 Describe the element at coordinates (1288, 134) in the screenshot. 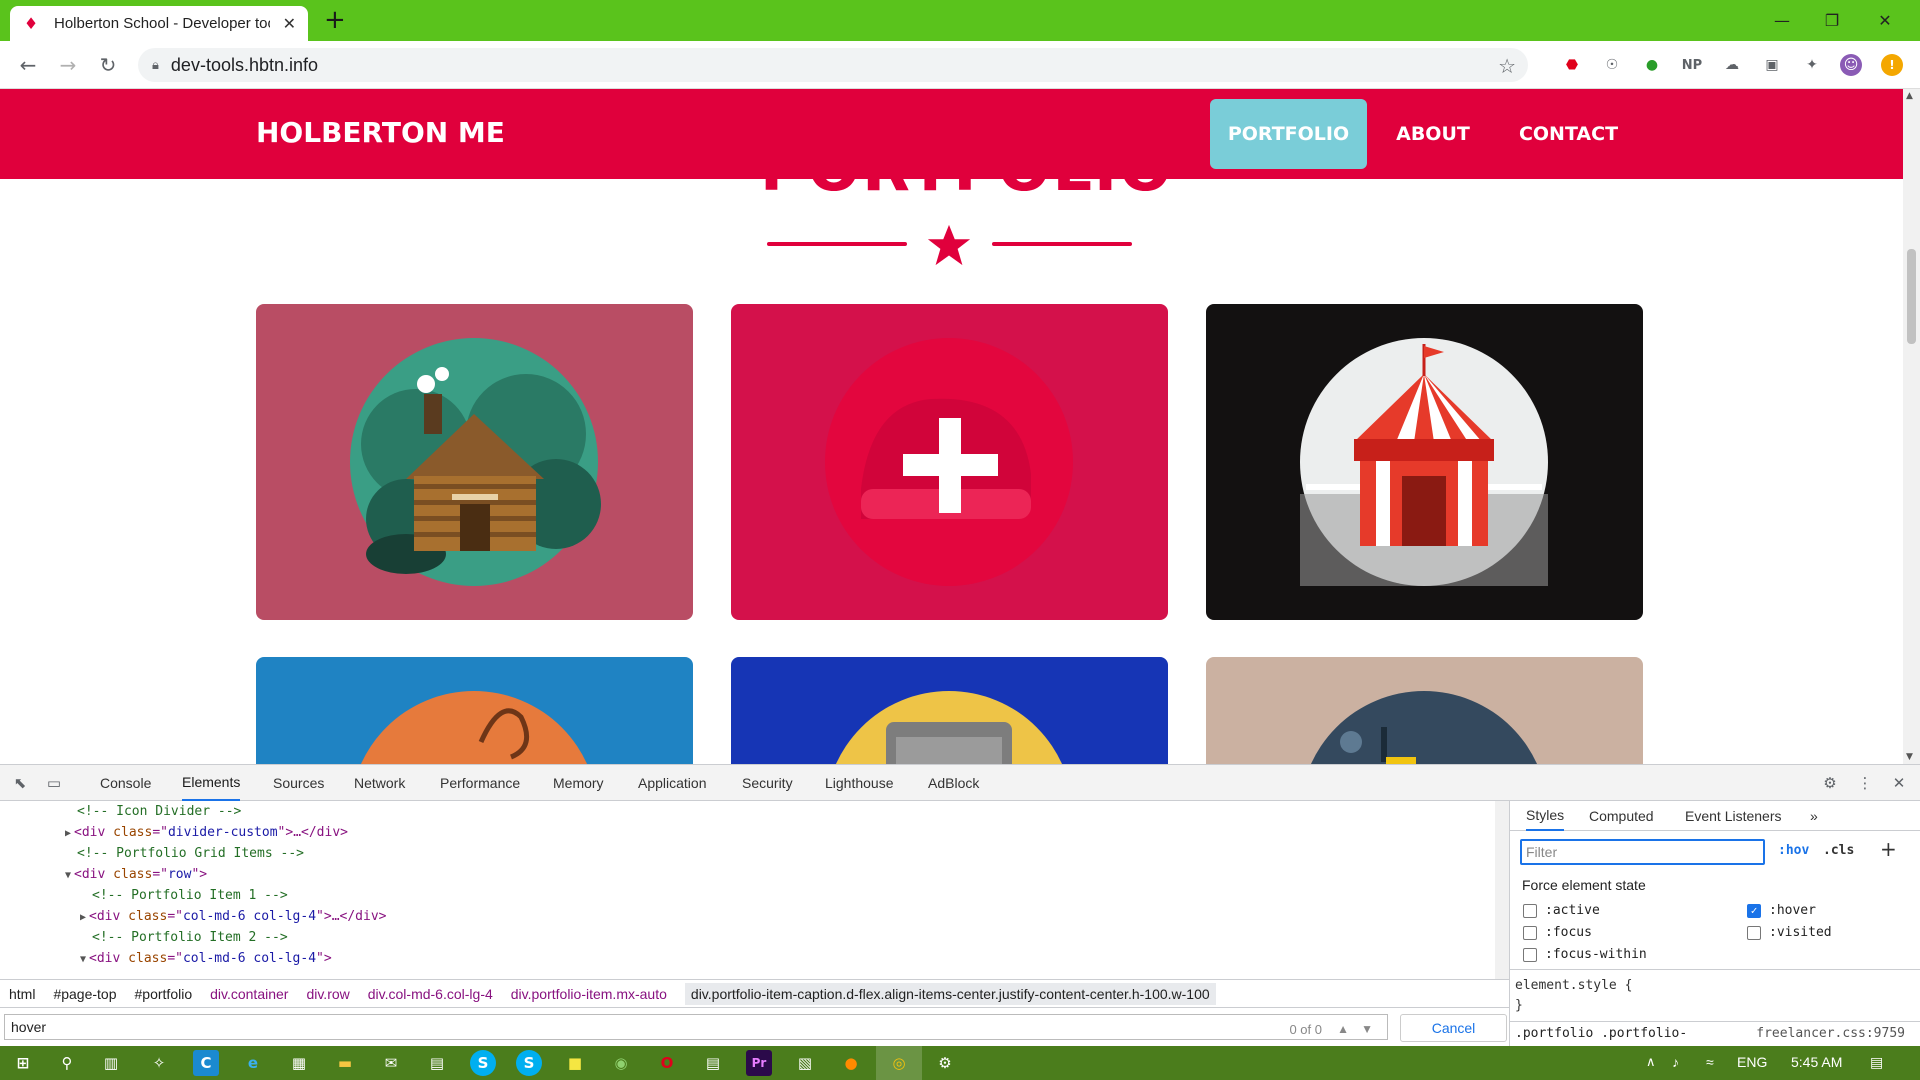

I see `nav-portfolio: PORTFOLIO` at that location.